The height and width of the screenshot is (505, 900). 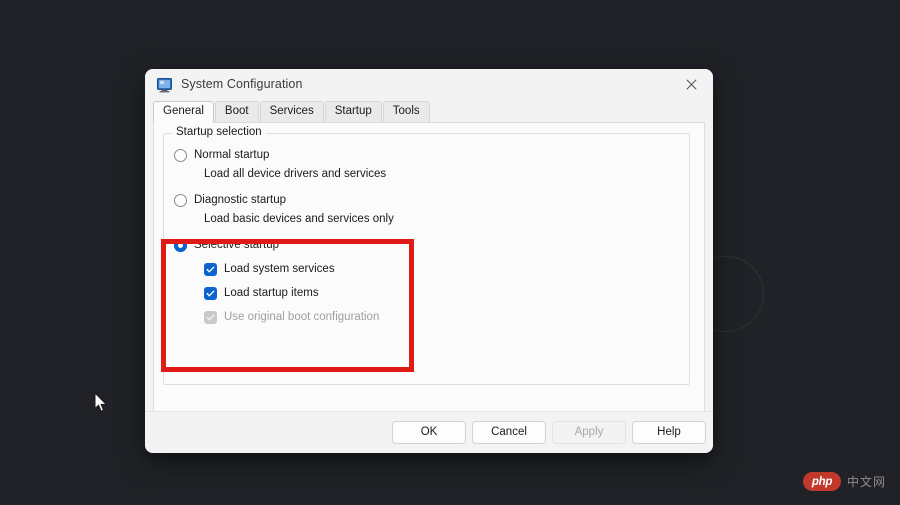 I want to click on radio-diagnostic-startup: Diagnostic startup, so click(x=230, y=200).